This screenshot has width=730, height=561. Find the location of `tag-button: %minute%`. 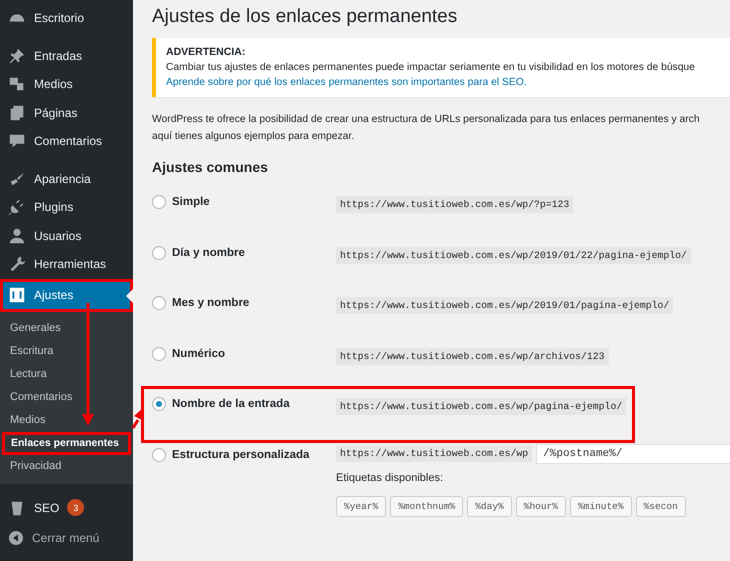

tag-button: %minute% is located at coordinates (601, 506).